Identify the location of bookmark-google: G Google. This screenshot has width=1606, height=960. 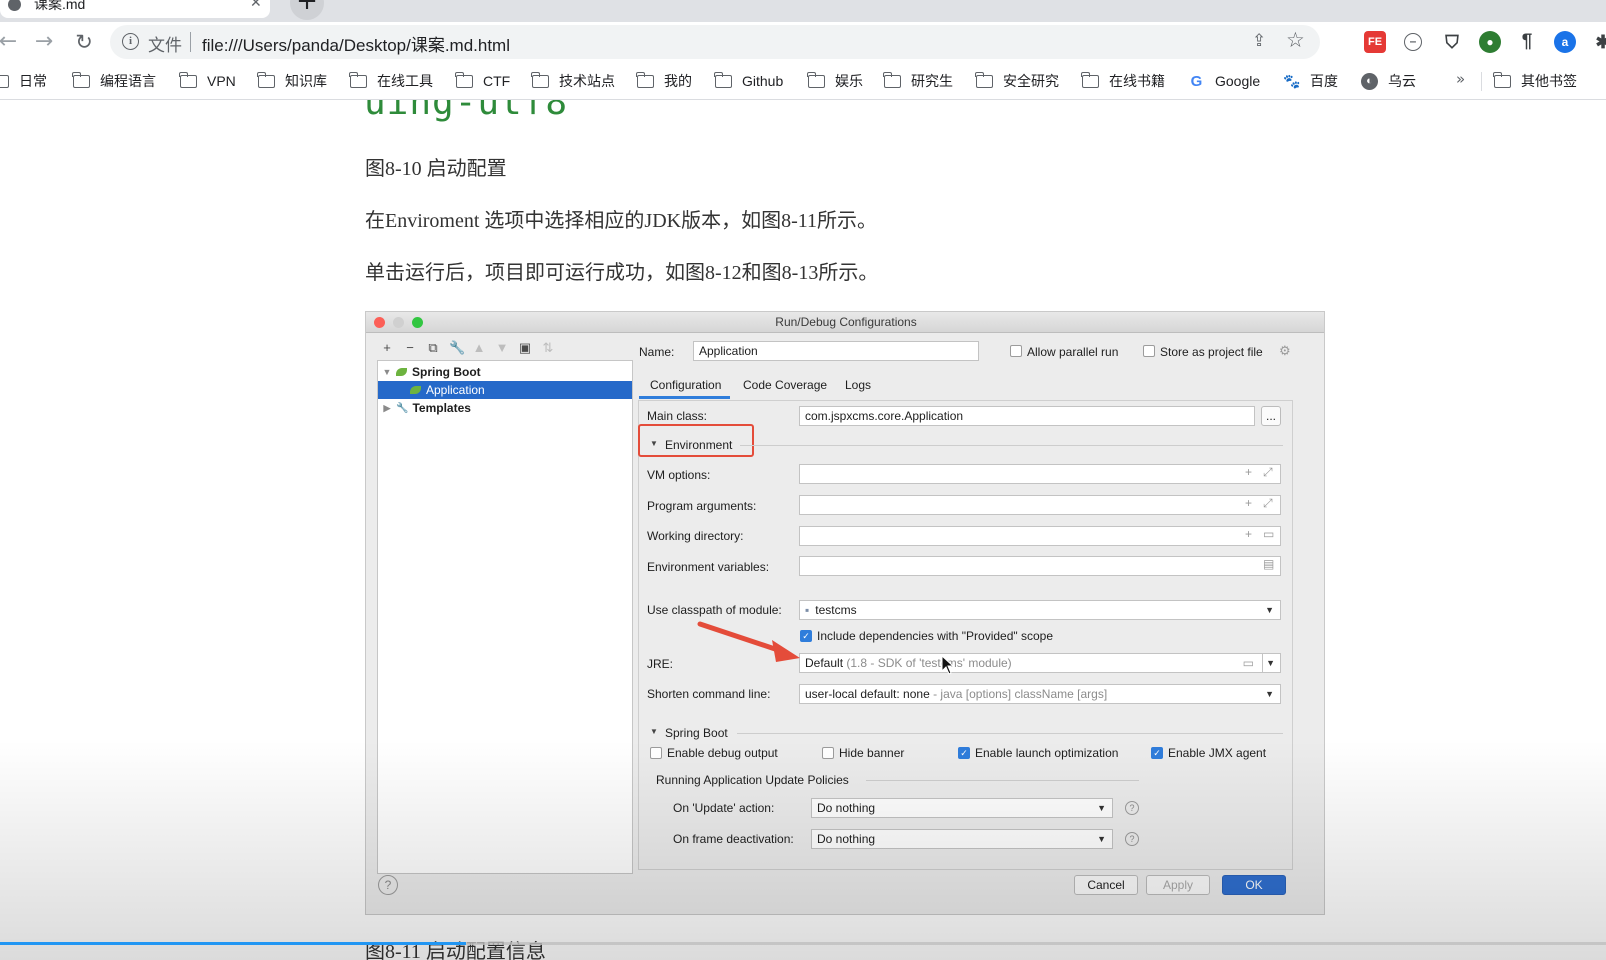
(1224, 81).